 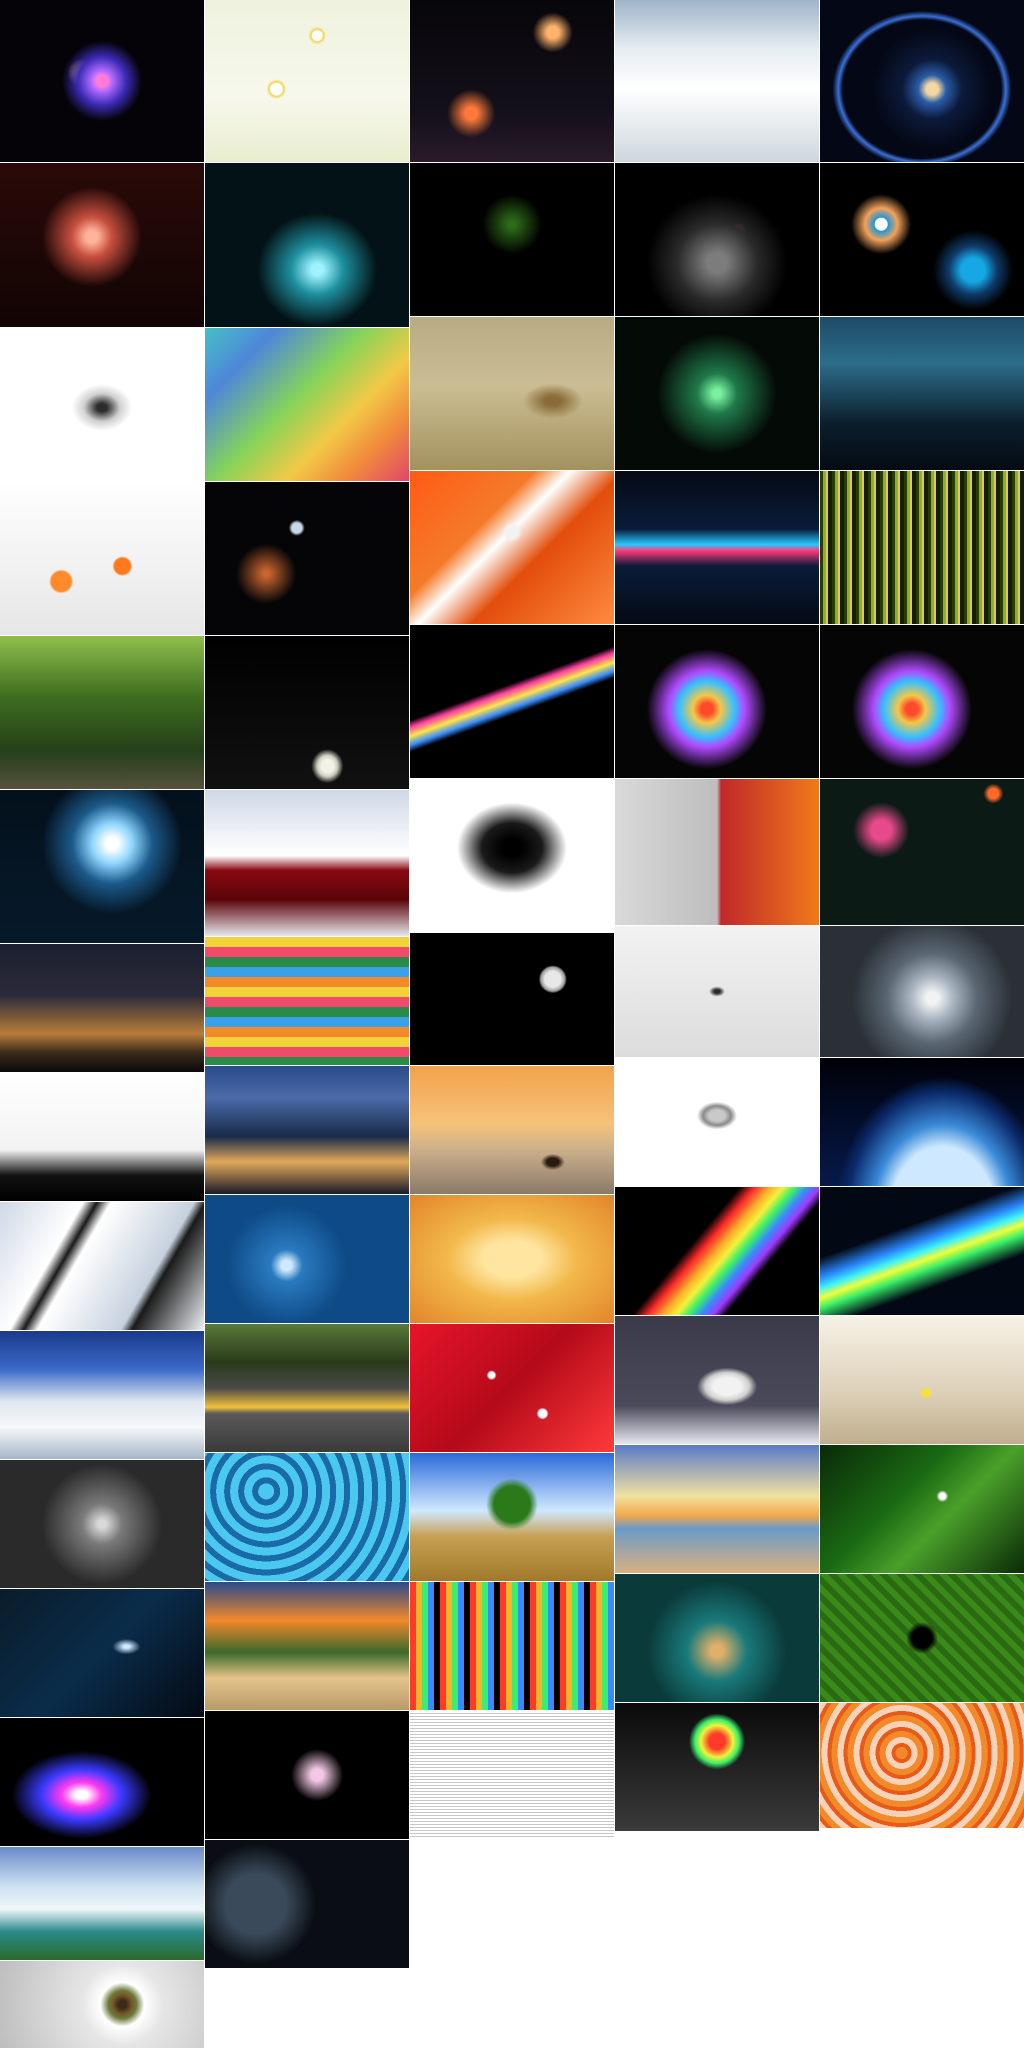 I want to click on thumbnail-crystal-tower, so click(x=102, y=866).